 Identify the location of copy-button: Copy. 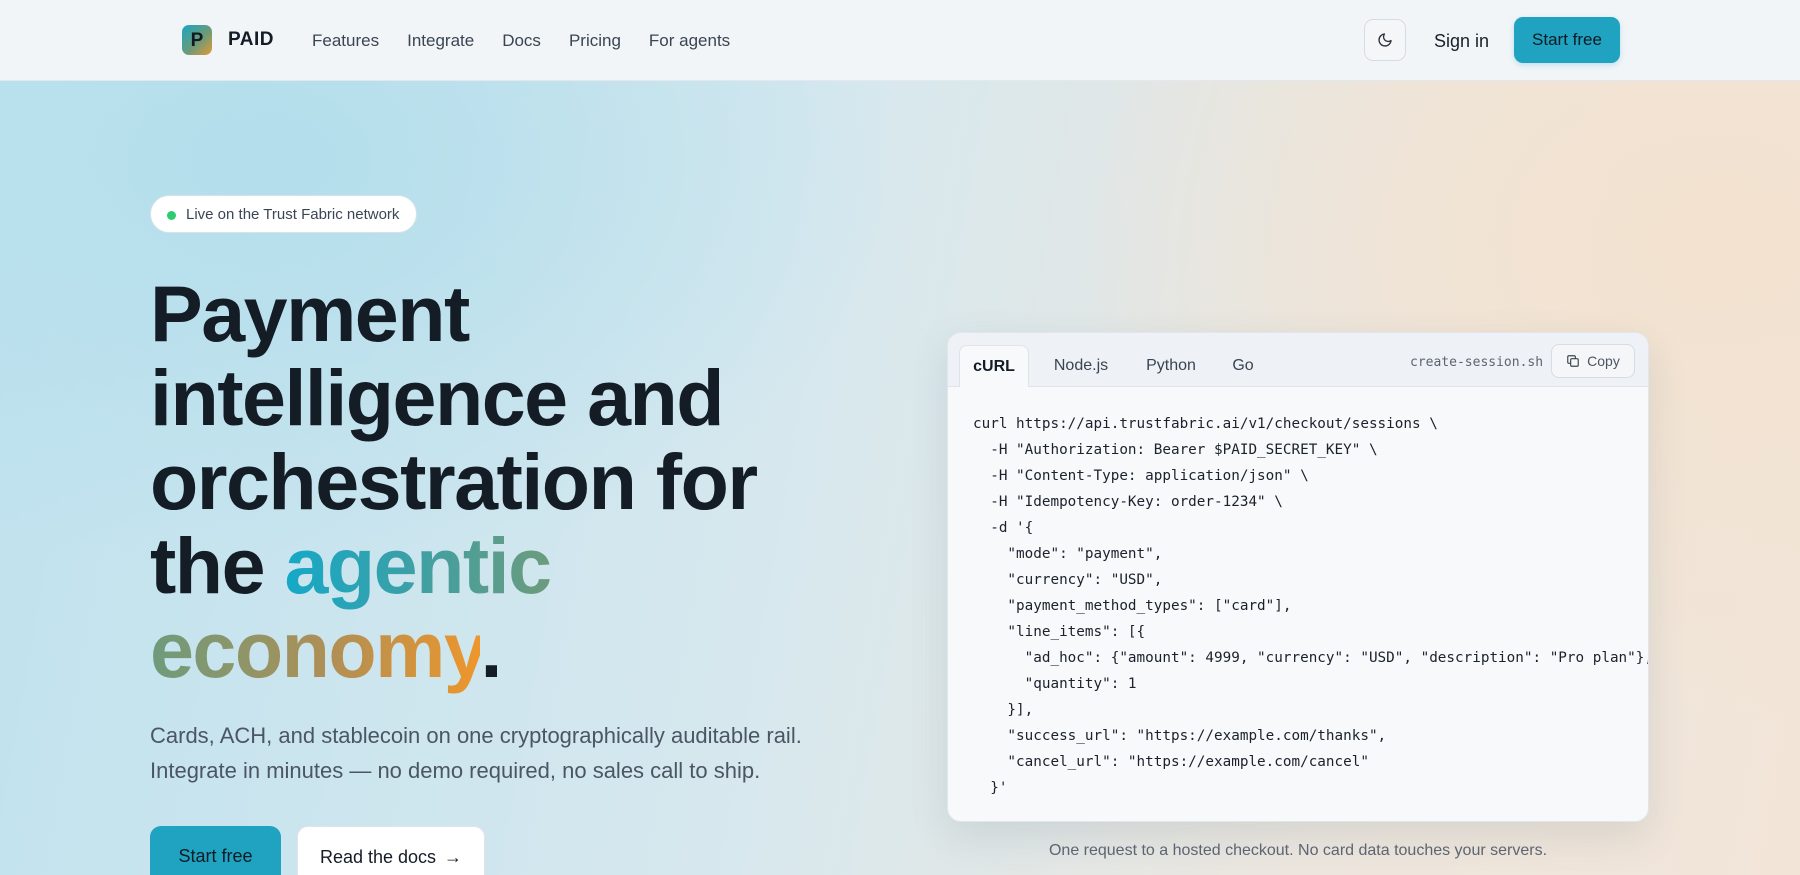
(1593, 361).